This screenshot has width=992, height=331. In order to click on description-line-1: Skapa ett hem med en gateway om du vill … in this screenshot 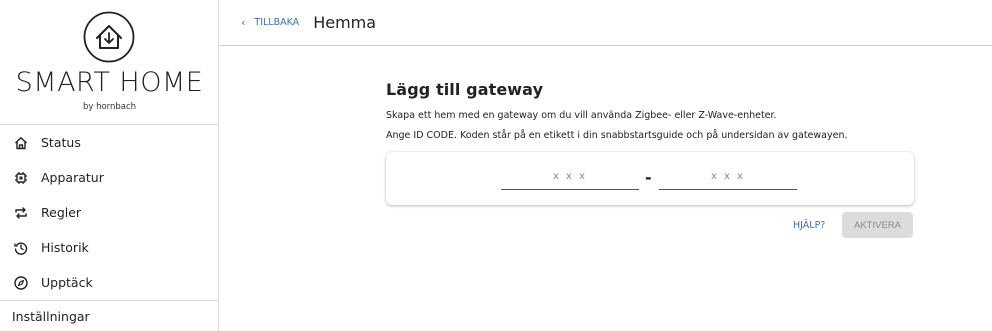, I will do `click(581, 115)`.